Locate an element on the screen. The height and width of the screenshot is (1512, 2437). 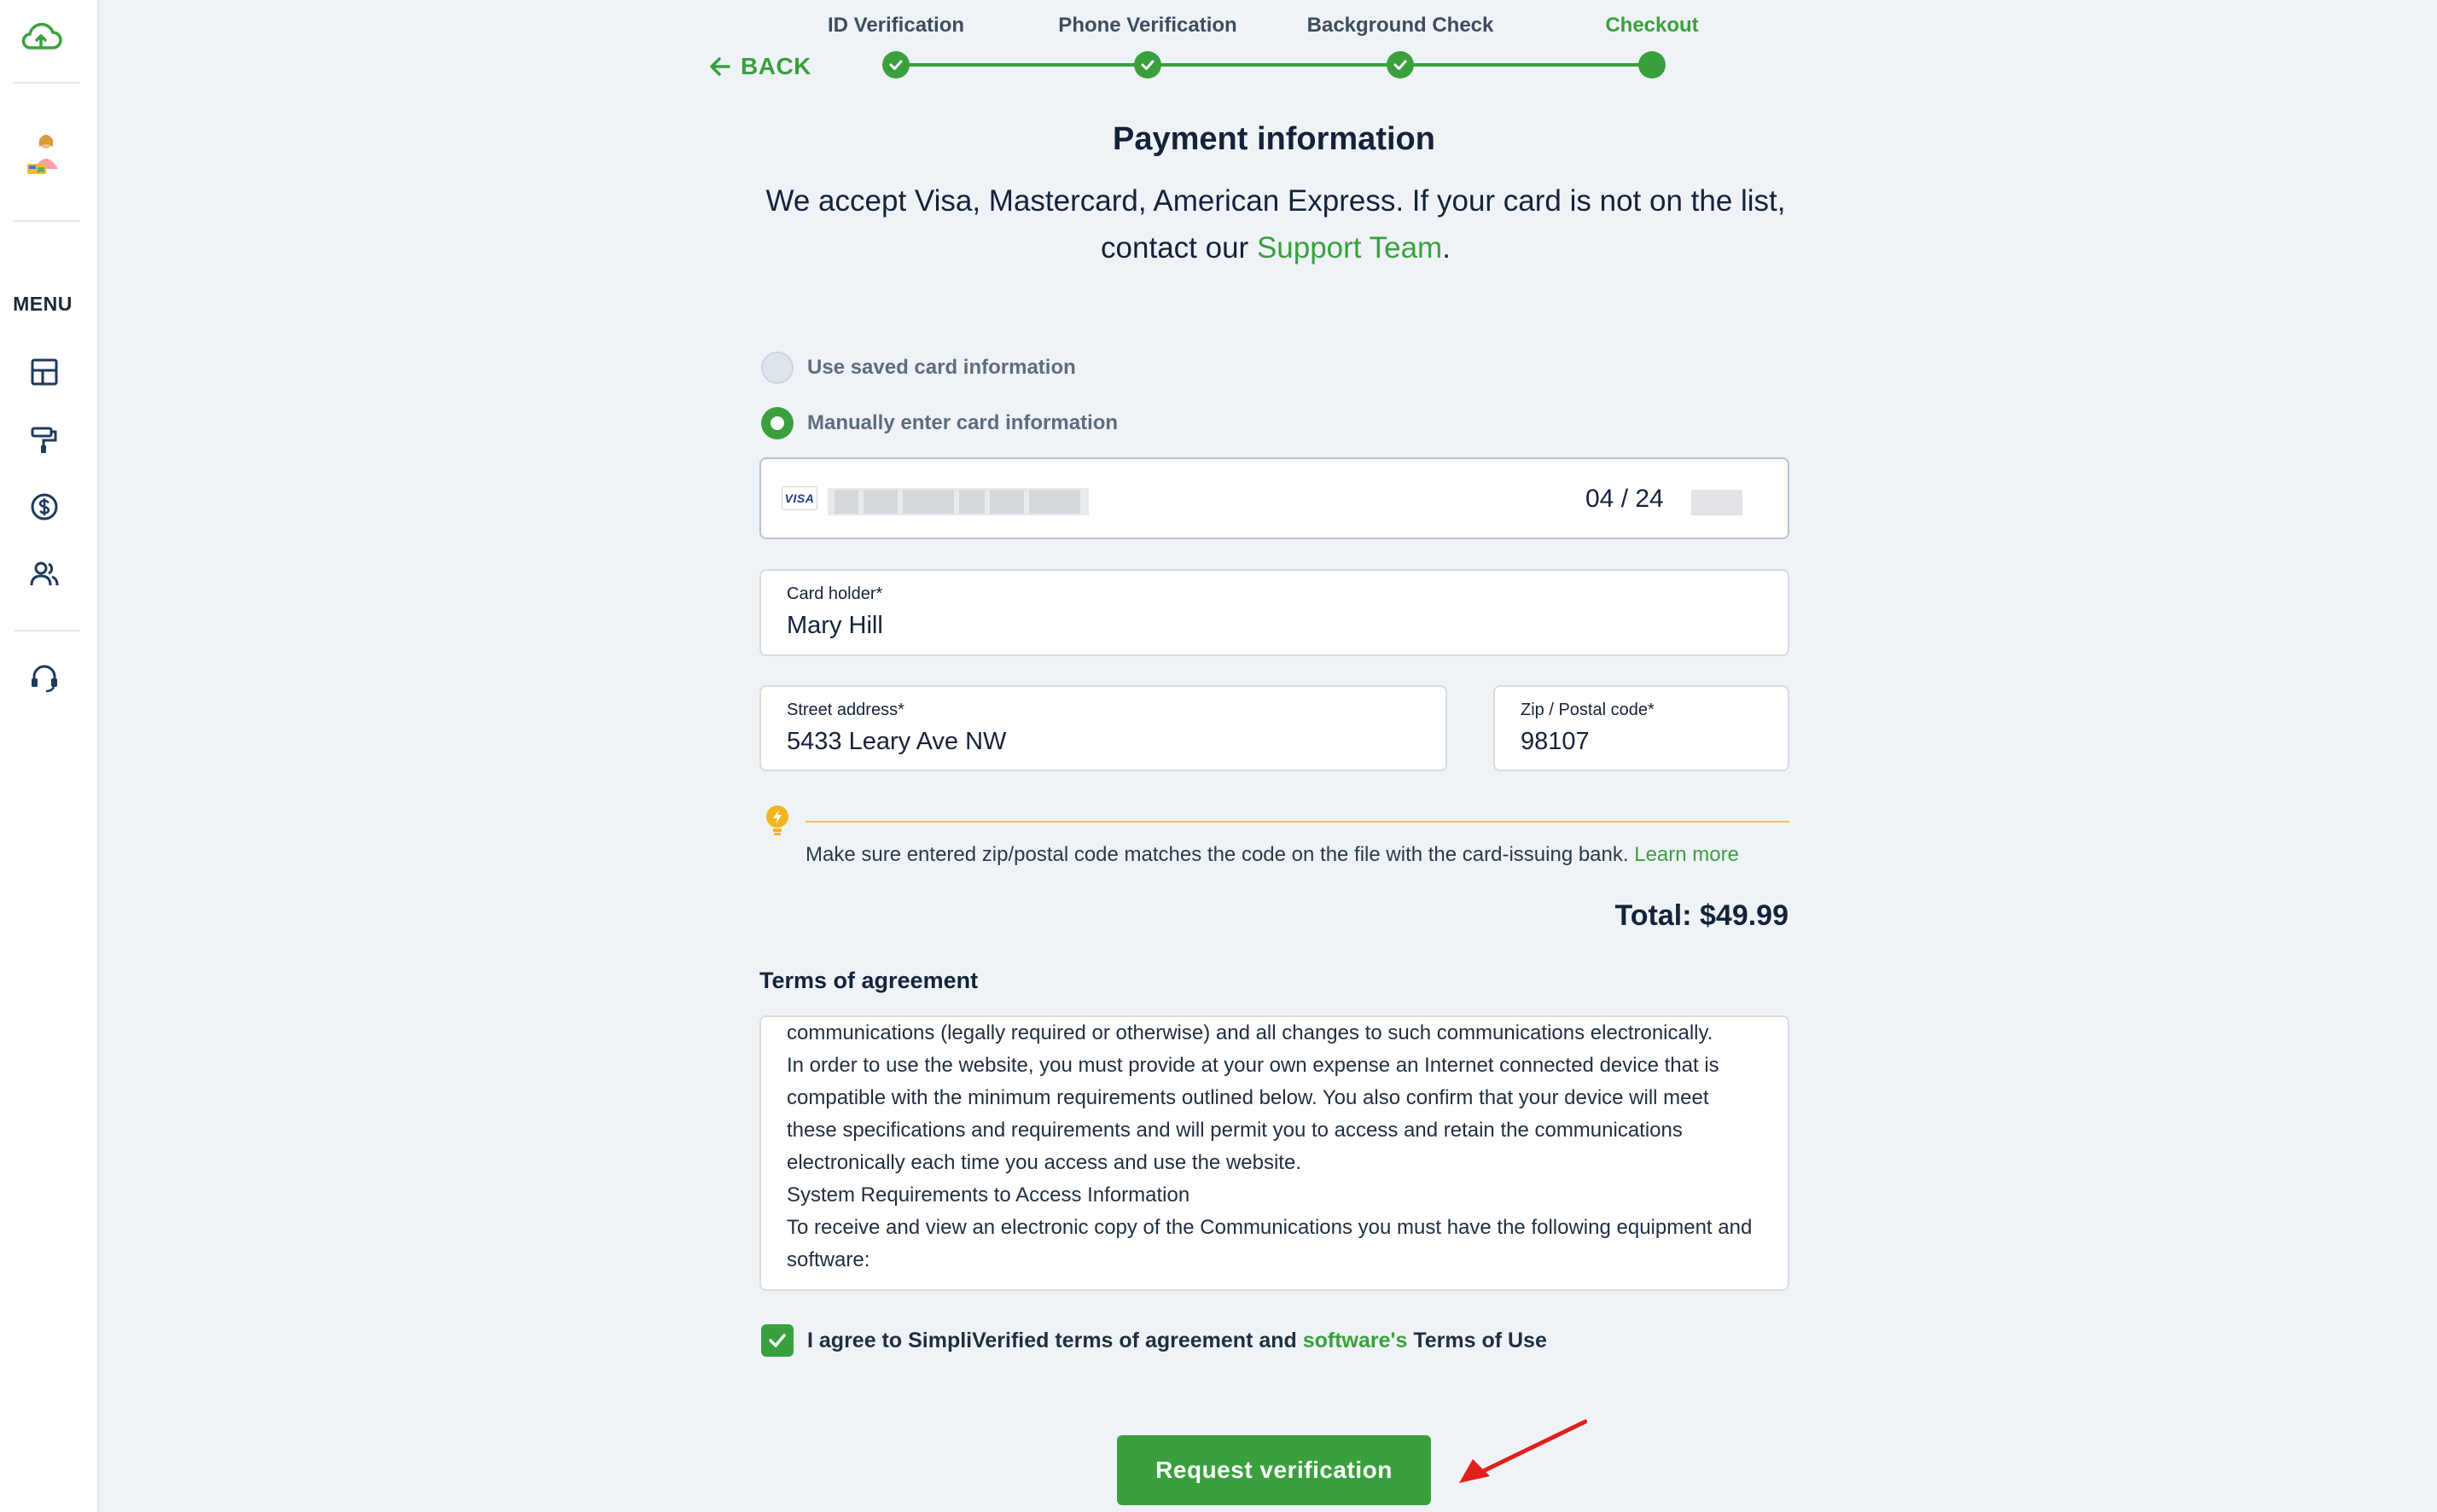
card-expiry: 04 / 24 is located at coordinates (1624, 499).